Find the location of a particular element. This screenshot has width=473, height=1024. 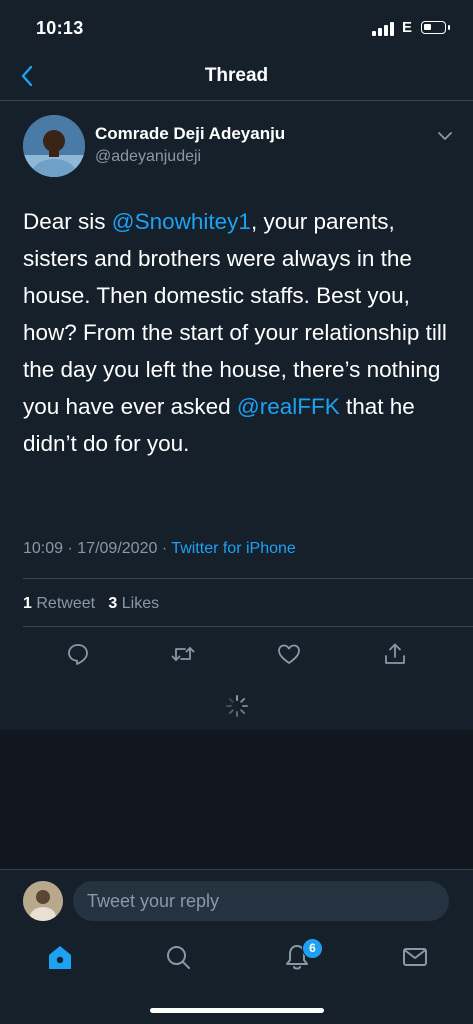

retweet-button is located at coordinates (183, 654).